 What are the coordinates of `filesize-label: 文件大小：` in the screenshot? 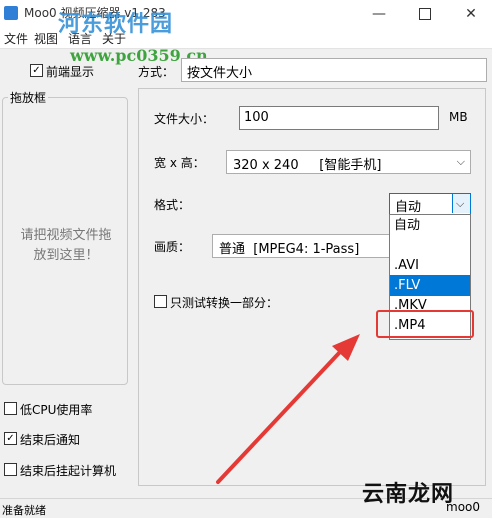 It's located at (184, 119).